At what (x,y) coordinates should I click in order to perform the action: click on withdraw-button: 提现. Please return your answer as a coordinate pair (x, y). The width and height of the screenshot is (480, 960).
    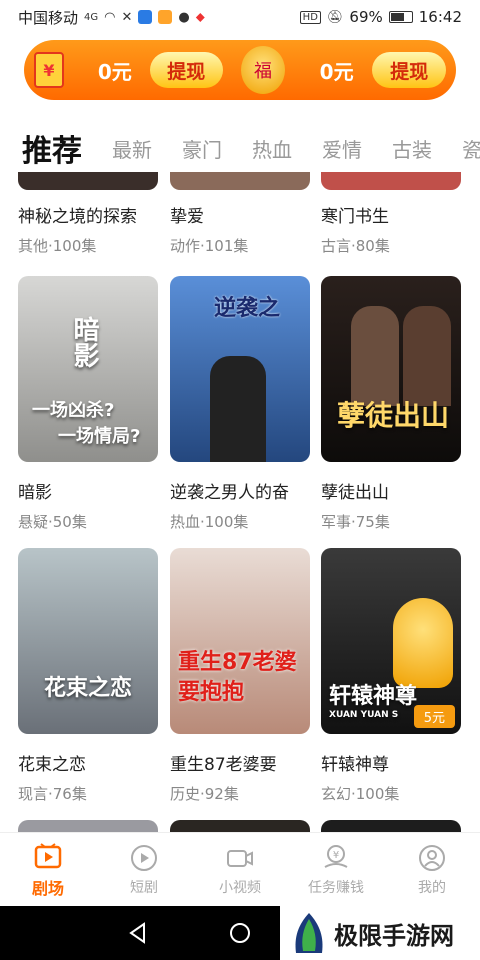
    Looking at the image, I should click on (186, 70).